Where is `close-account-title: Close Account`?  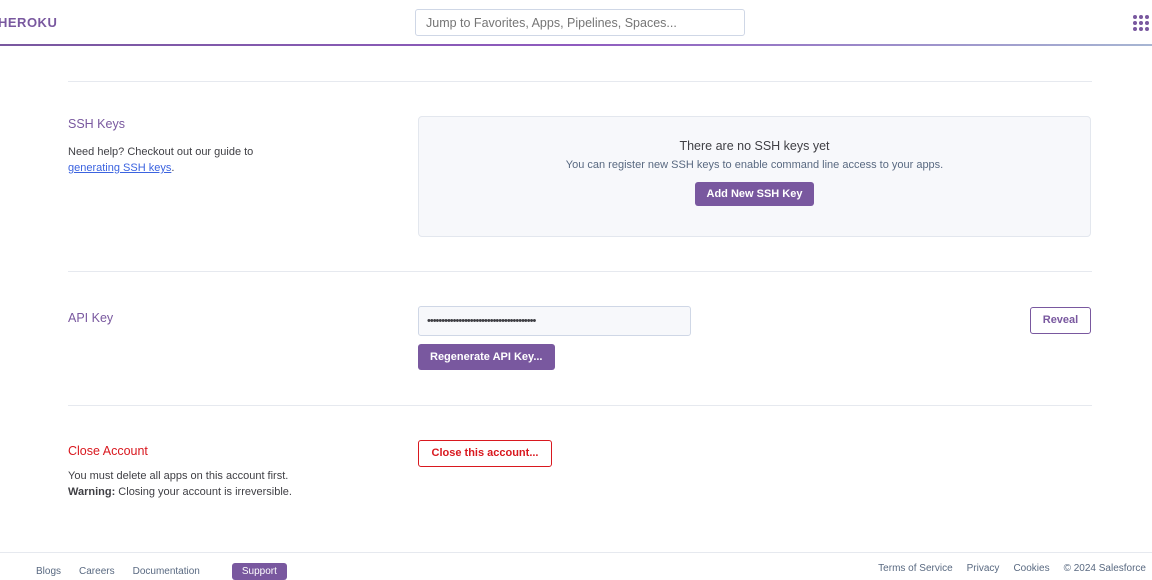
close-account-title: Close Account is located at coordinates (108, 451).